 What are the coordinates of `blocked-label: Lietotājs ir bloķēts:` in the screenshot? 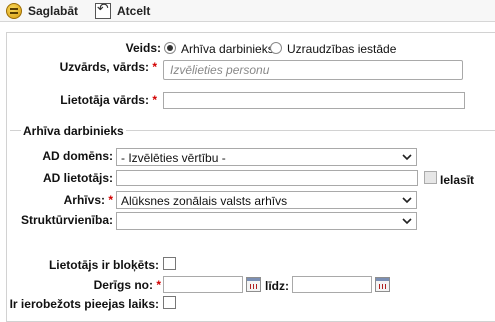 It's located at (103, 265).